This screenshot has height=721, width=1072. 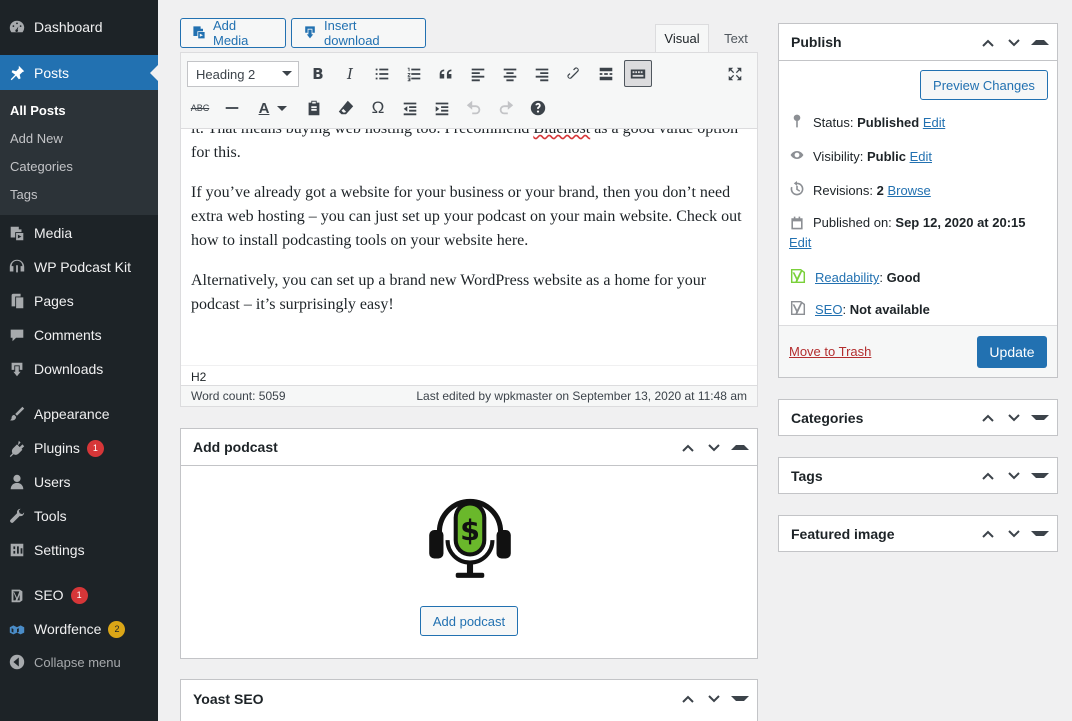 I want to click on text-color-button: A, so click(x=264, y=108).